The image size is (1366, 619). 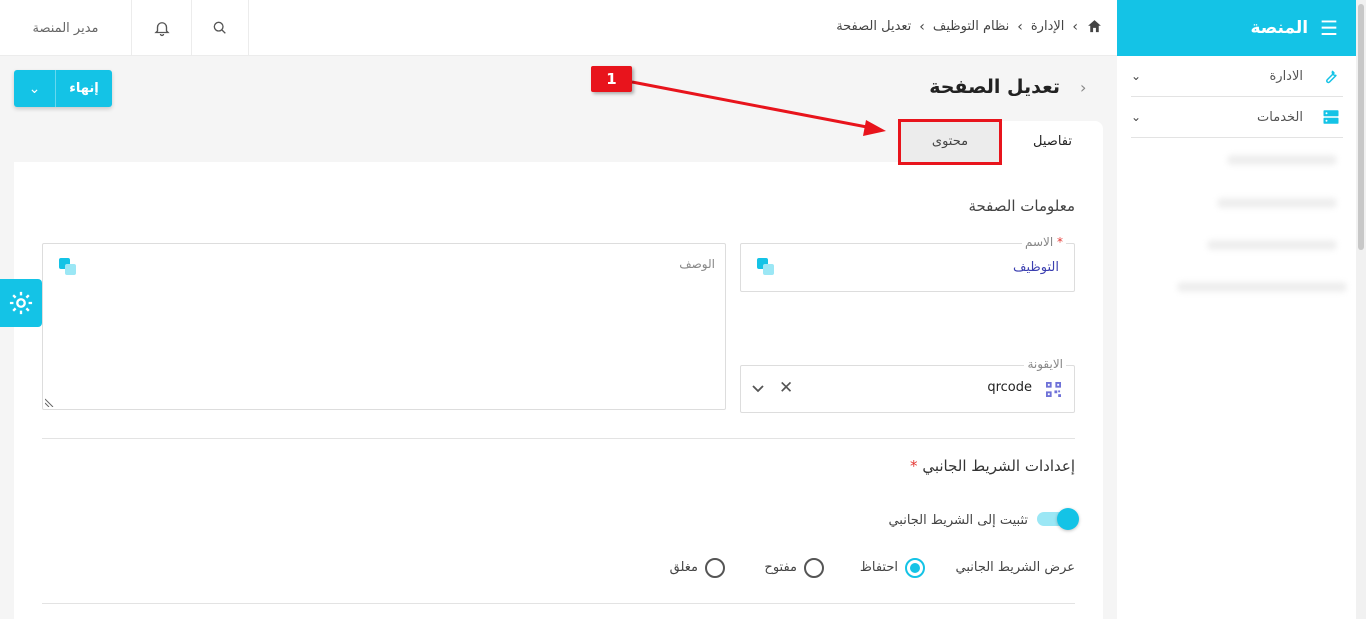 What do you see at coordinates (50, 402) in the screenshot?
I see `resize-handle-icon` at bounding box center [50, 402].